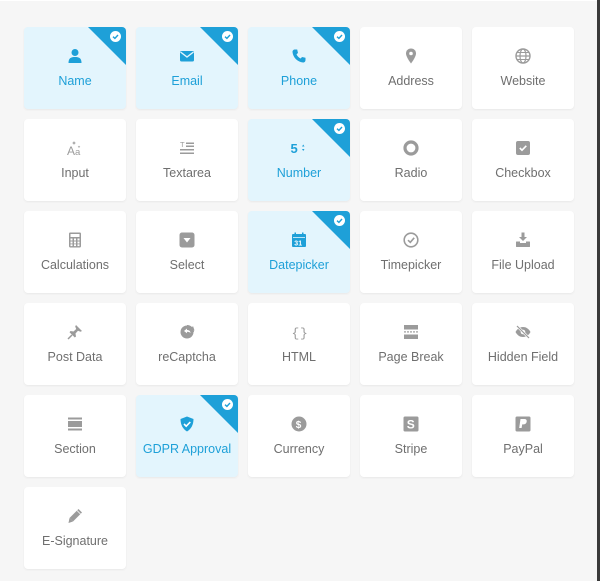 The width and height of the screenshot is (600, 581). I want to click on field-tile-gdpr-approval: GDPR Approval, so click(187, 436).